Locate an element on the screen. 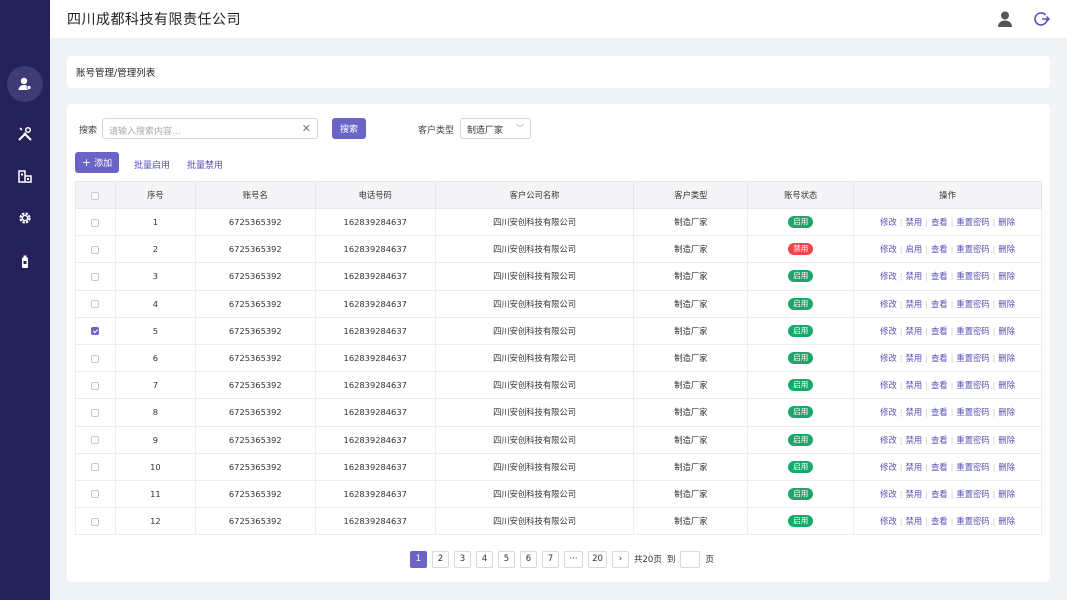 The width and height of the screenshot is (1067, 600). page-button: 1 is located at coordinates (418, 559).